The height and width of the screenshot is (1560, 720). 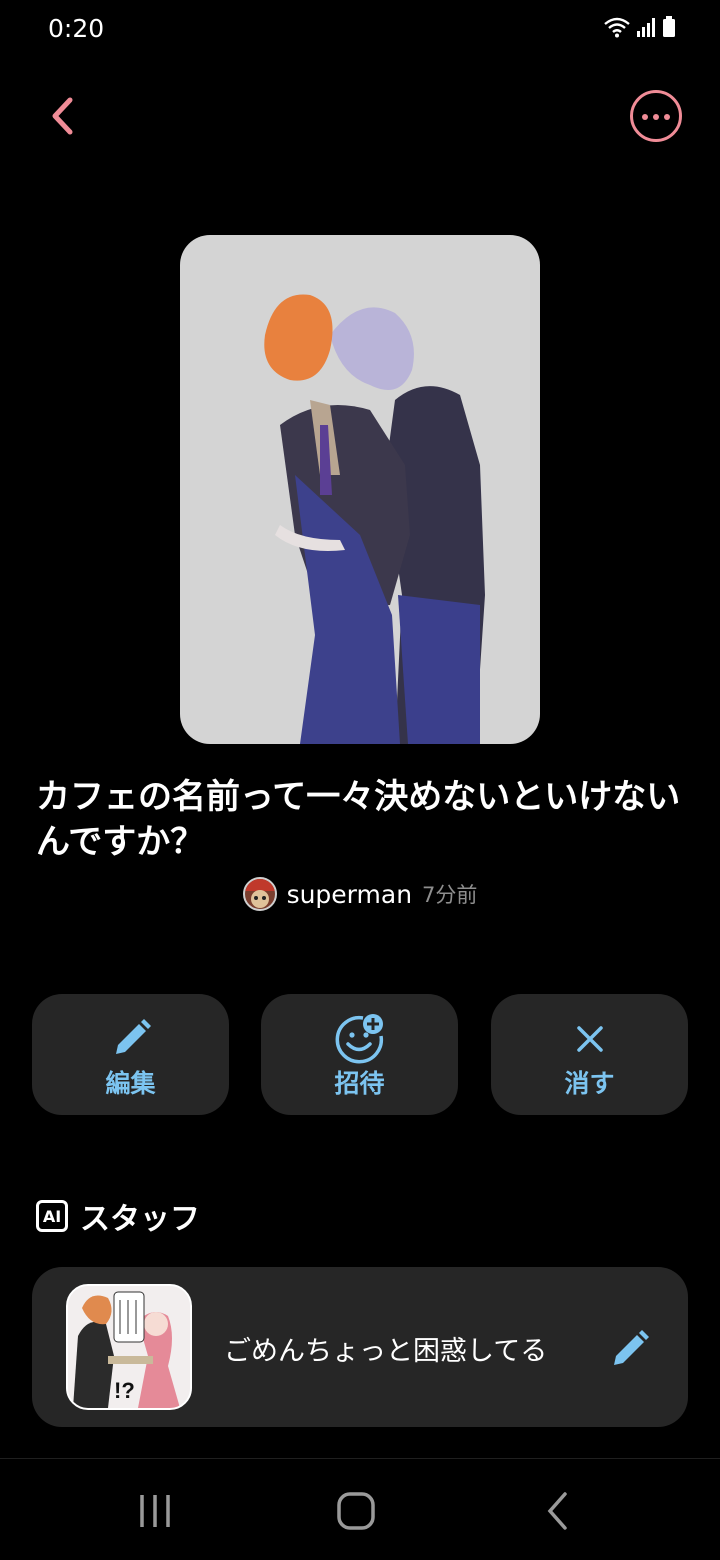 I want to click on back-nav-icon, so click(x=558, y=1511).